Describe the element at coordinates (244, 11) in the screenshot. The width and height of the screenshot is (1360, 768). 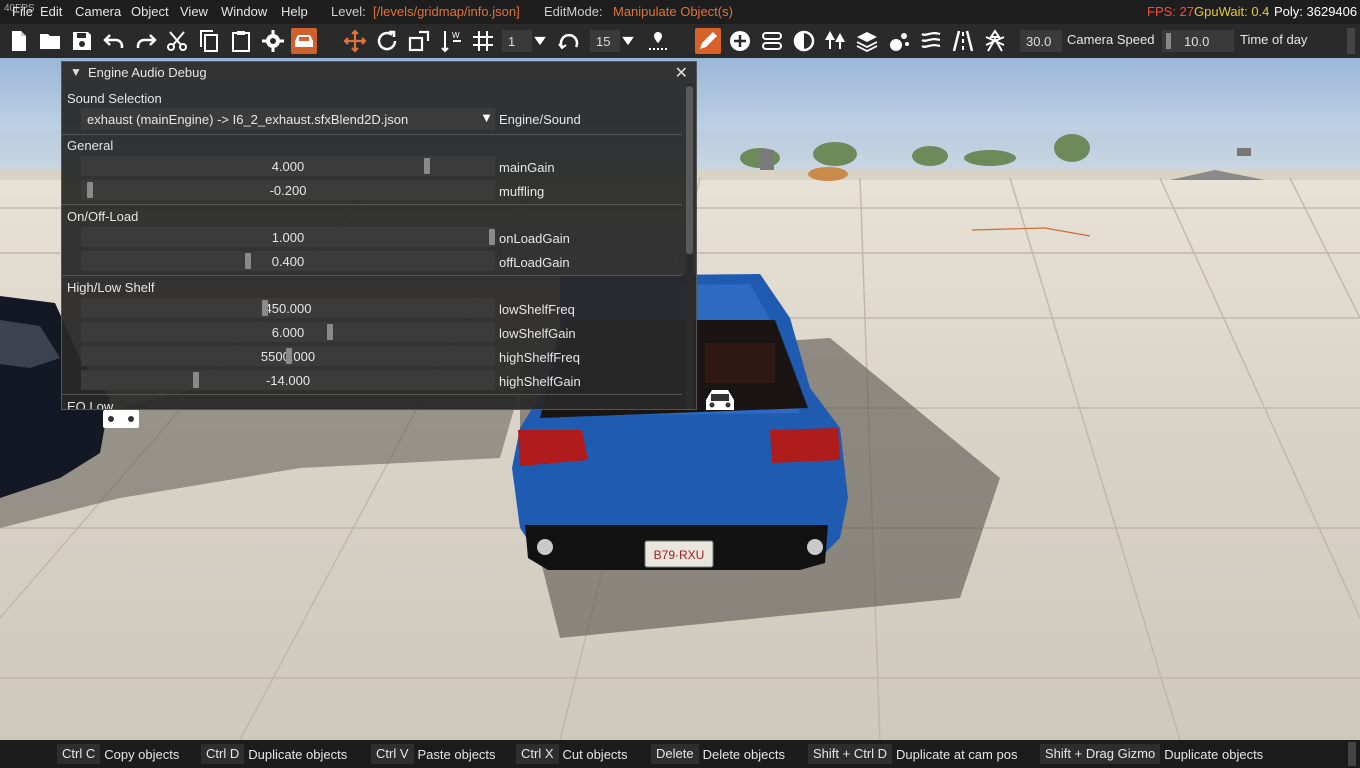
I see `menu-window: Window` at that location.